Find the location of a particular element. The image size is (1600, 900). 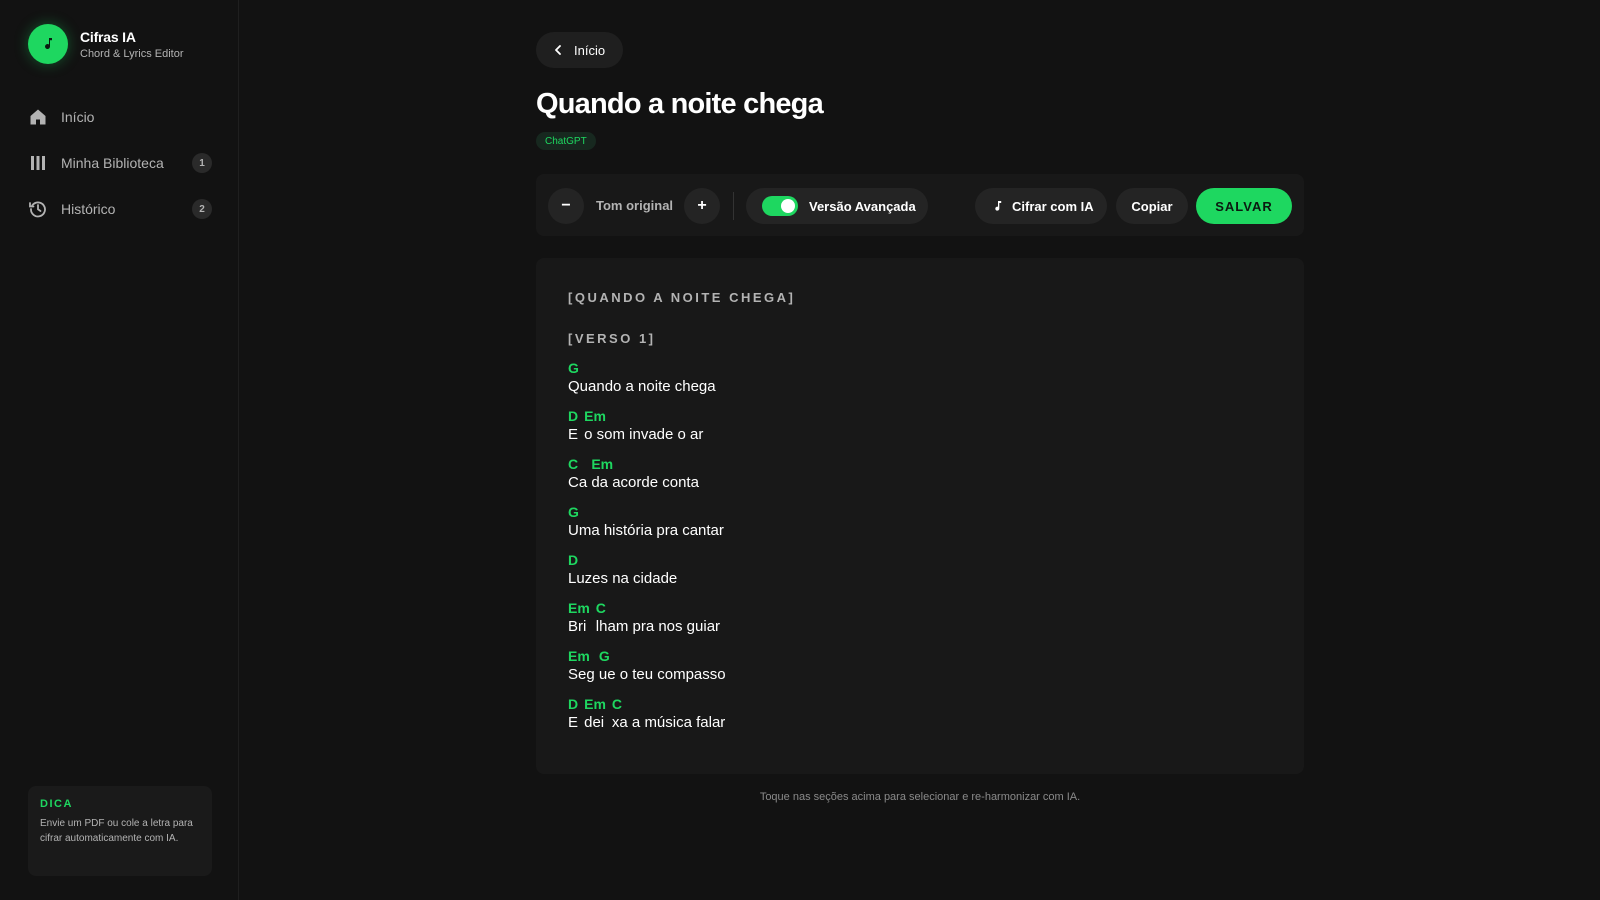

lyric-segment: Quando a noite chega is located at coordinates (642, 386).